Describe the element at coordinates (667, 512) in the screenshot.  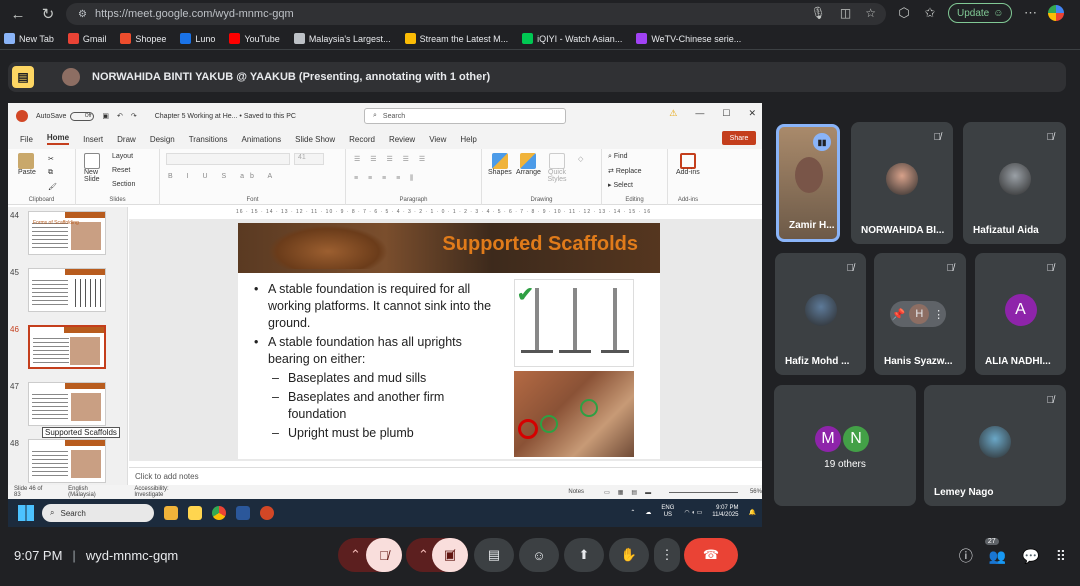
I see `input-language: ENG US` at that location.